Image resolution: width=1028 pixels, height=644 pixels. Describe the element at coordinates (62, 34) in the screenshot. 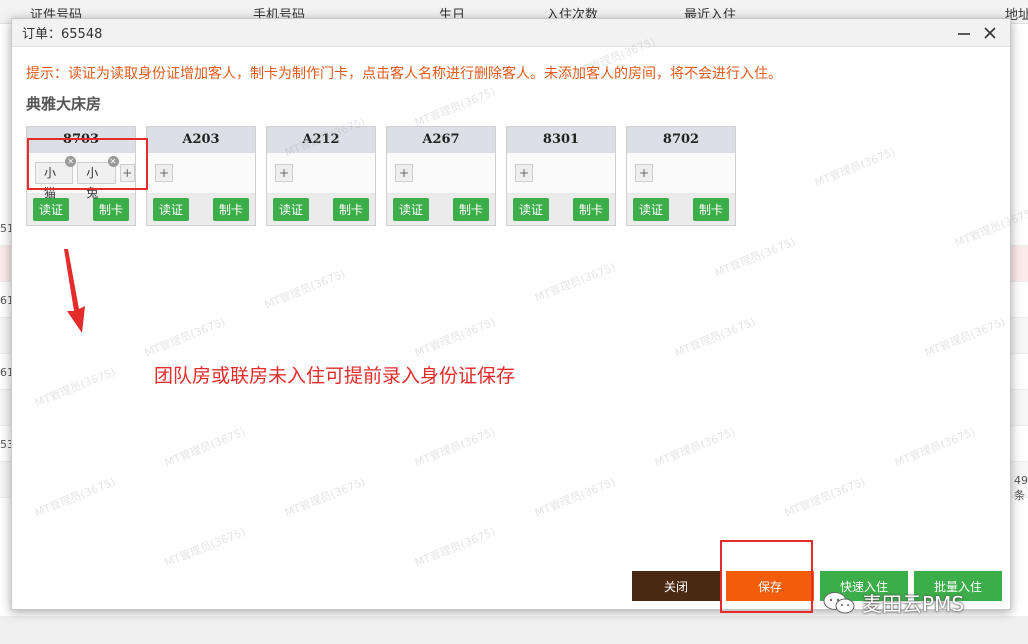

I see `dialog-title: 订单：65548` at that location.